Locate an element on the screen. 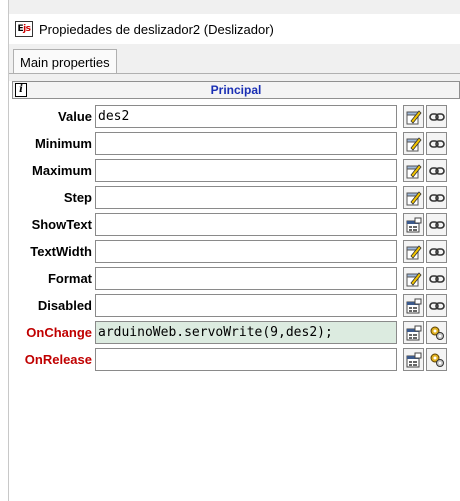 Image resolution: width=460 pixels, height=501 pixels. tab-bar: Main properties is located at coordinates (234, 59).